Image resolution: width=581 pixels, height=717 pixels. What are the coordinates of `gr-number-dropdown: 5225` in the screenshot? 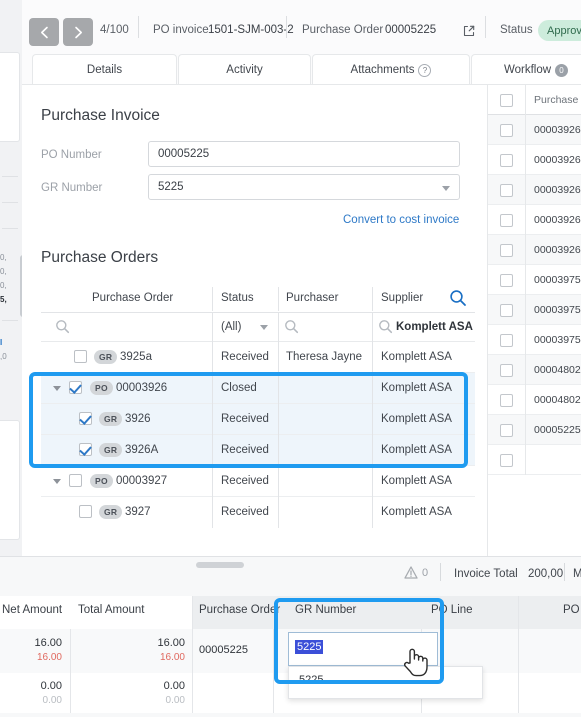 It's located at (385, 682).